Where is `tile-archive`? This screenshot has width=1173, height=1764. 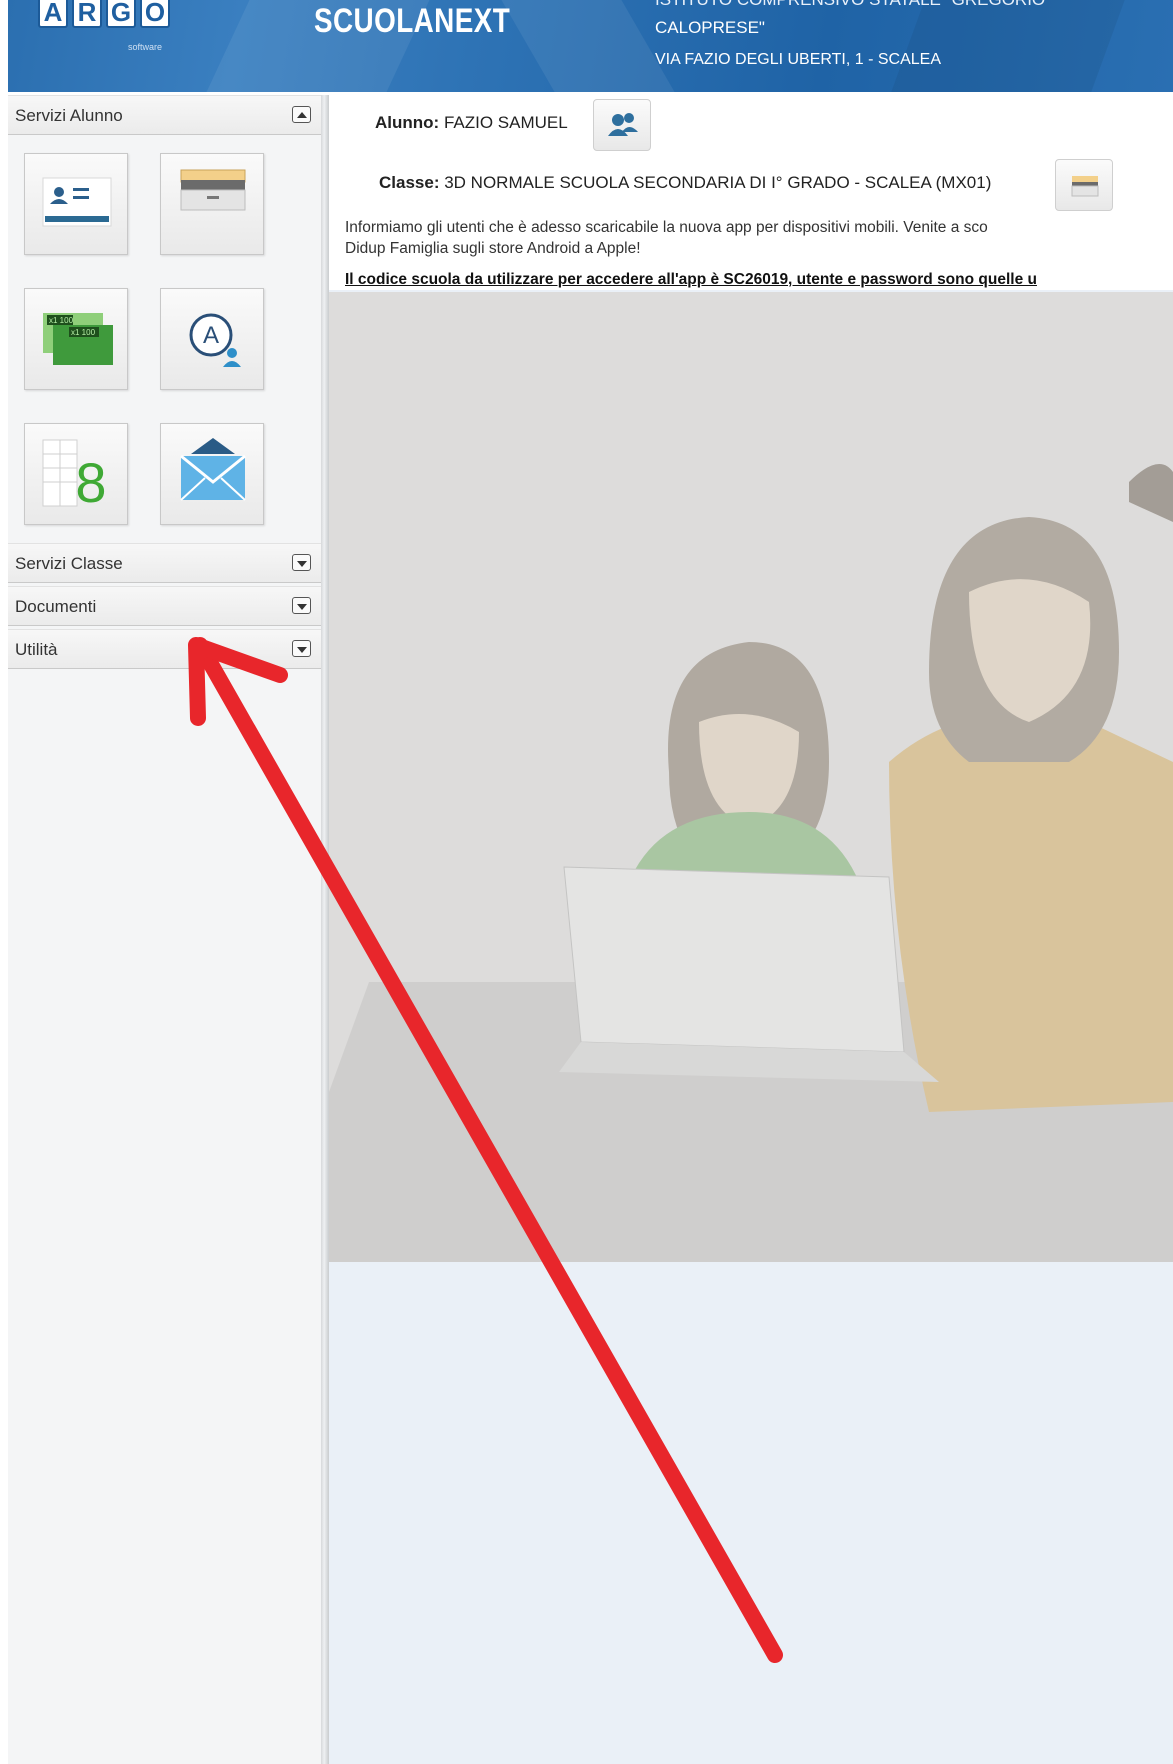 tile-archive is located at coordinates (212, 204).